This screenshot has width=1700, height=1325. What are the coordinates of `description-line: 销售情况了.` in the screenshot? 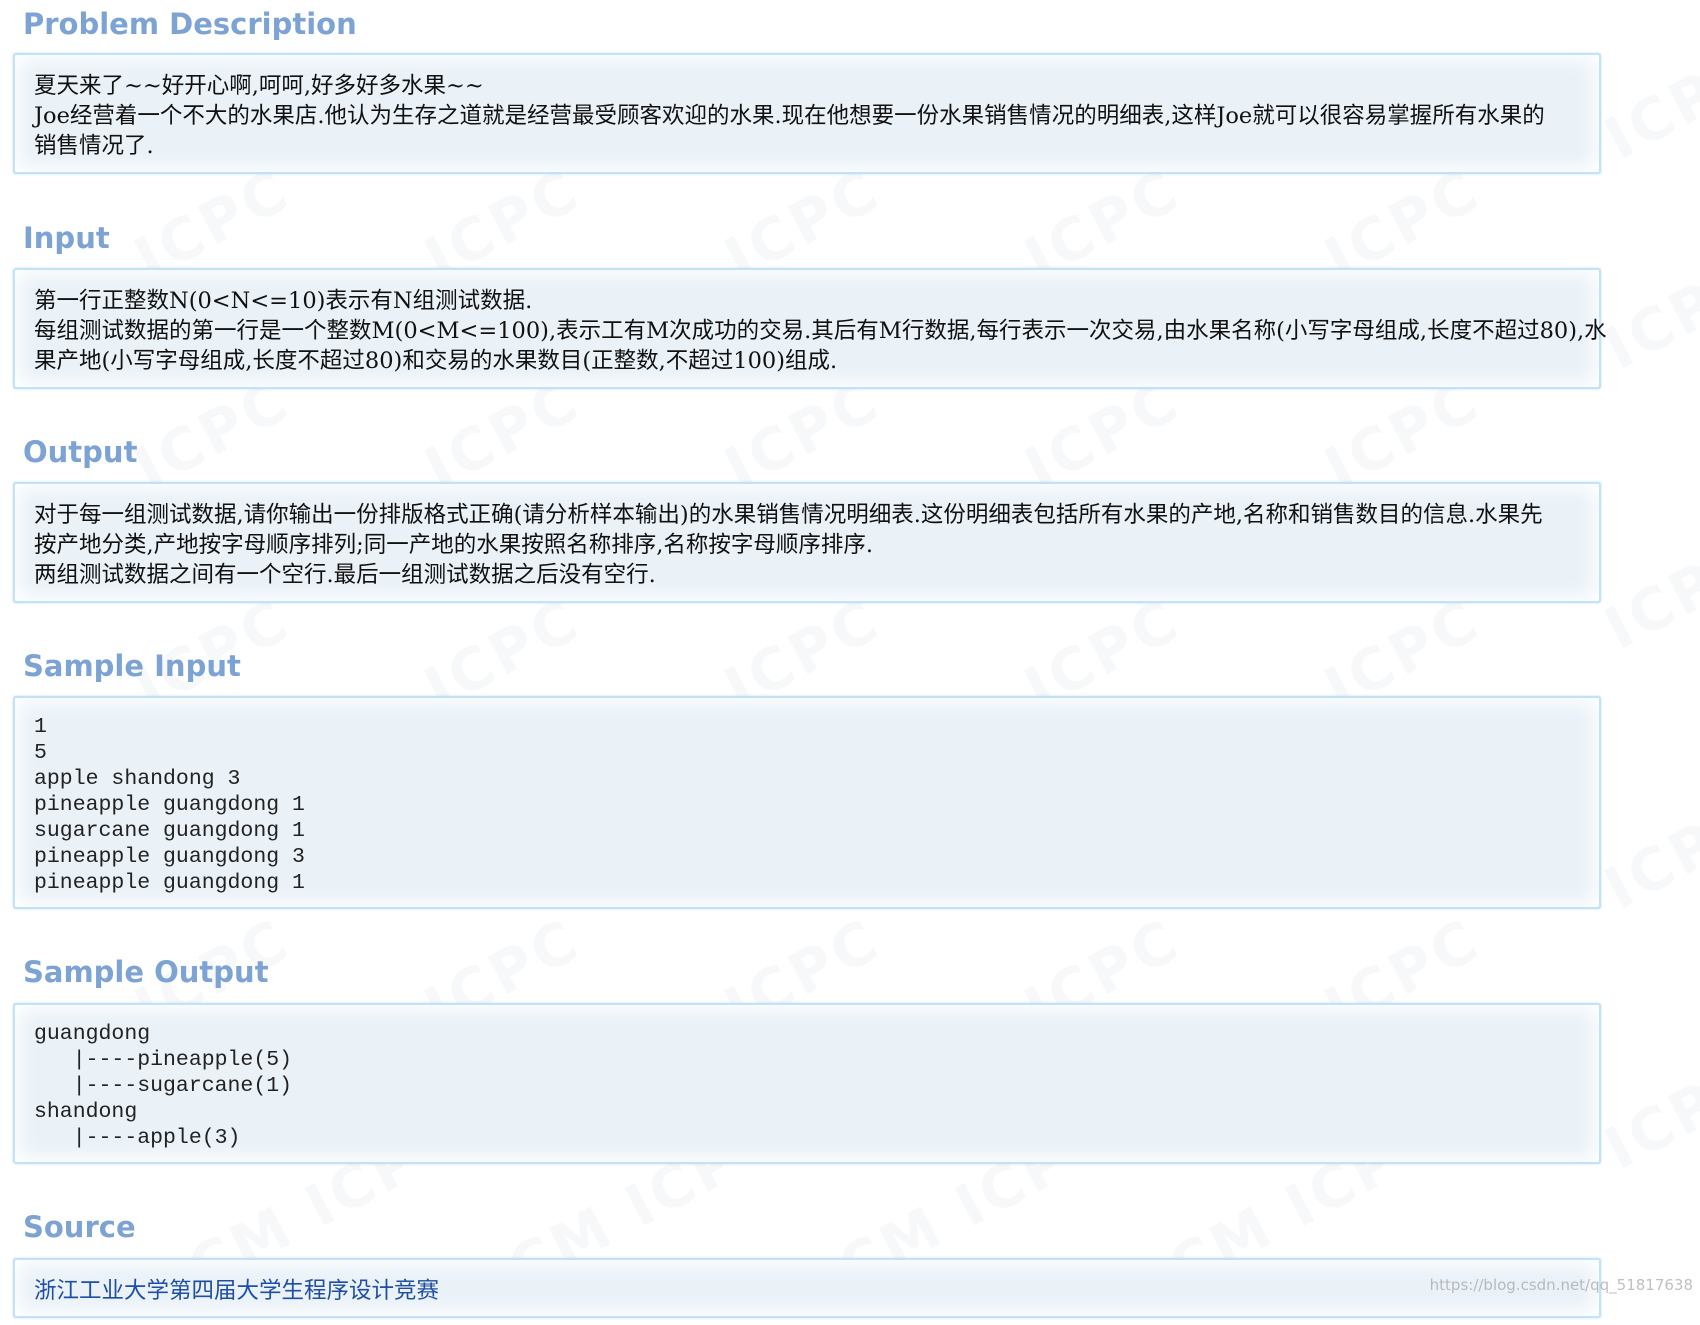 It's located at (94, 146).